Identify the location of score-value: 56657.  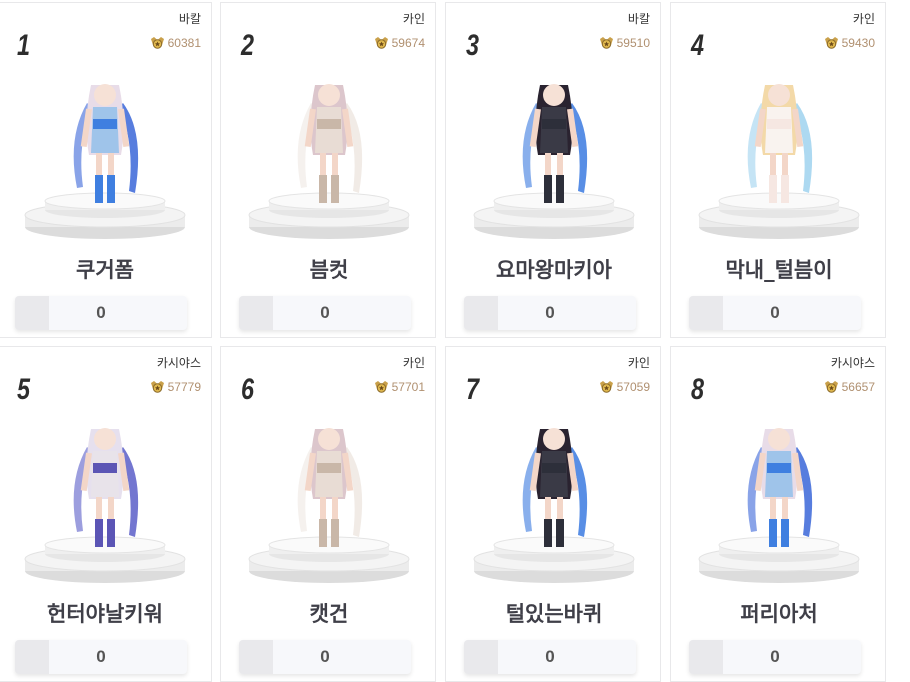
(858, 387).